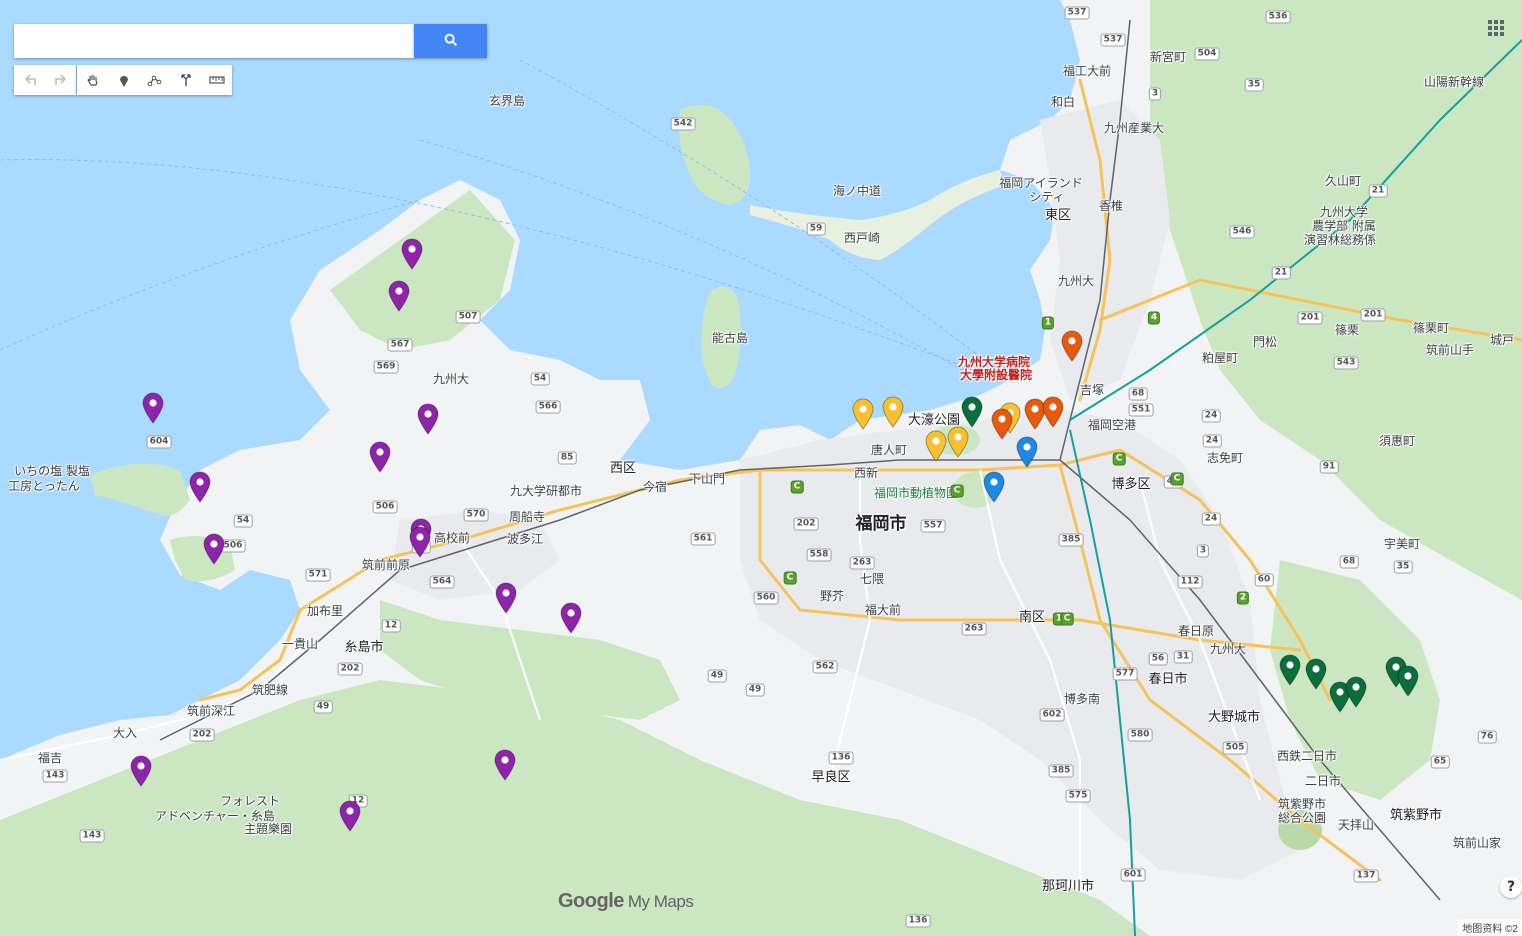 The height and width of the screenshot is (936, 1522). I want to click on marker-icon, so click(123, 81).